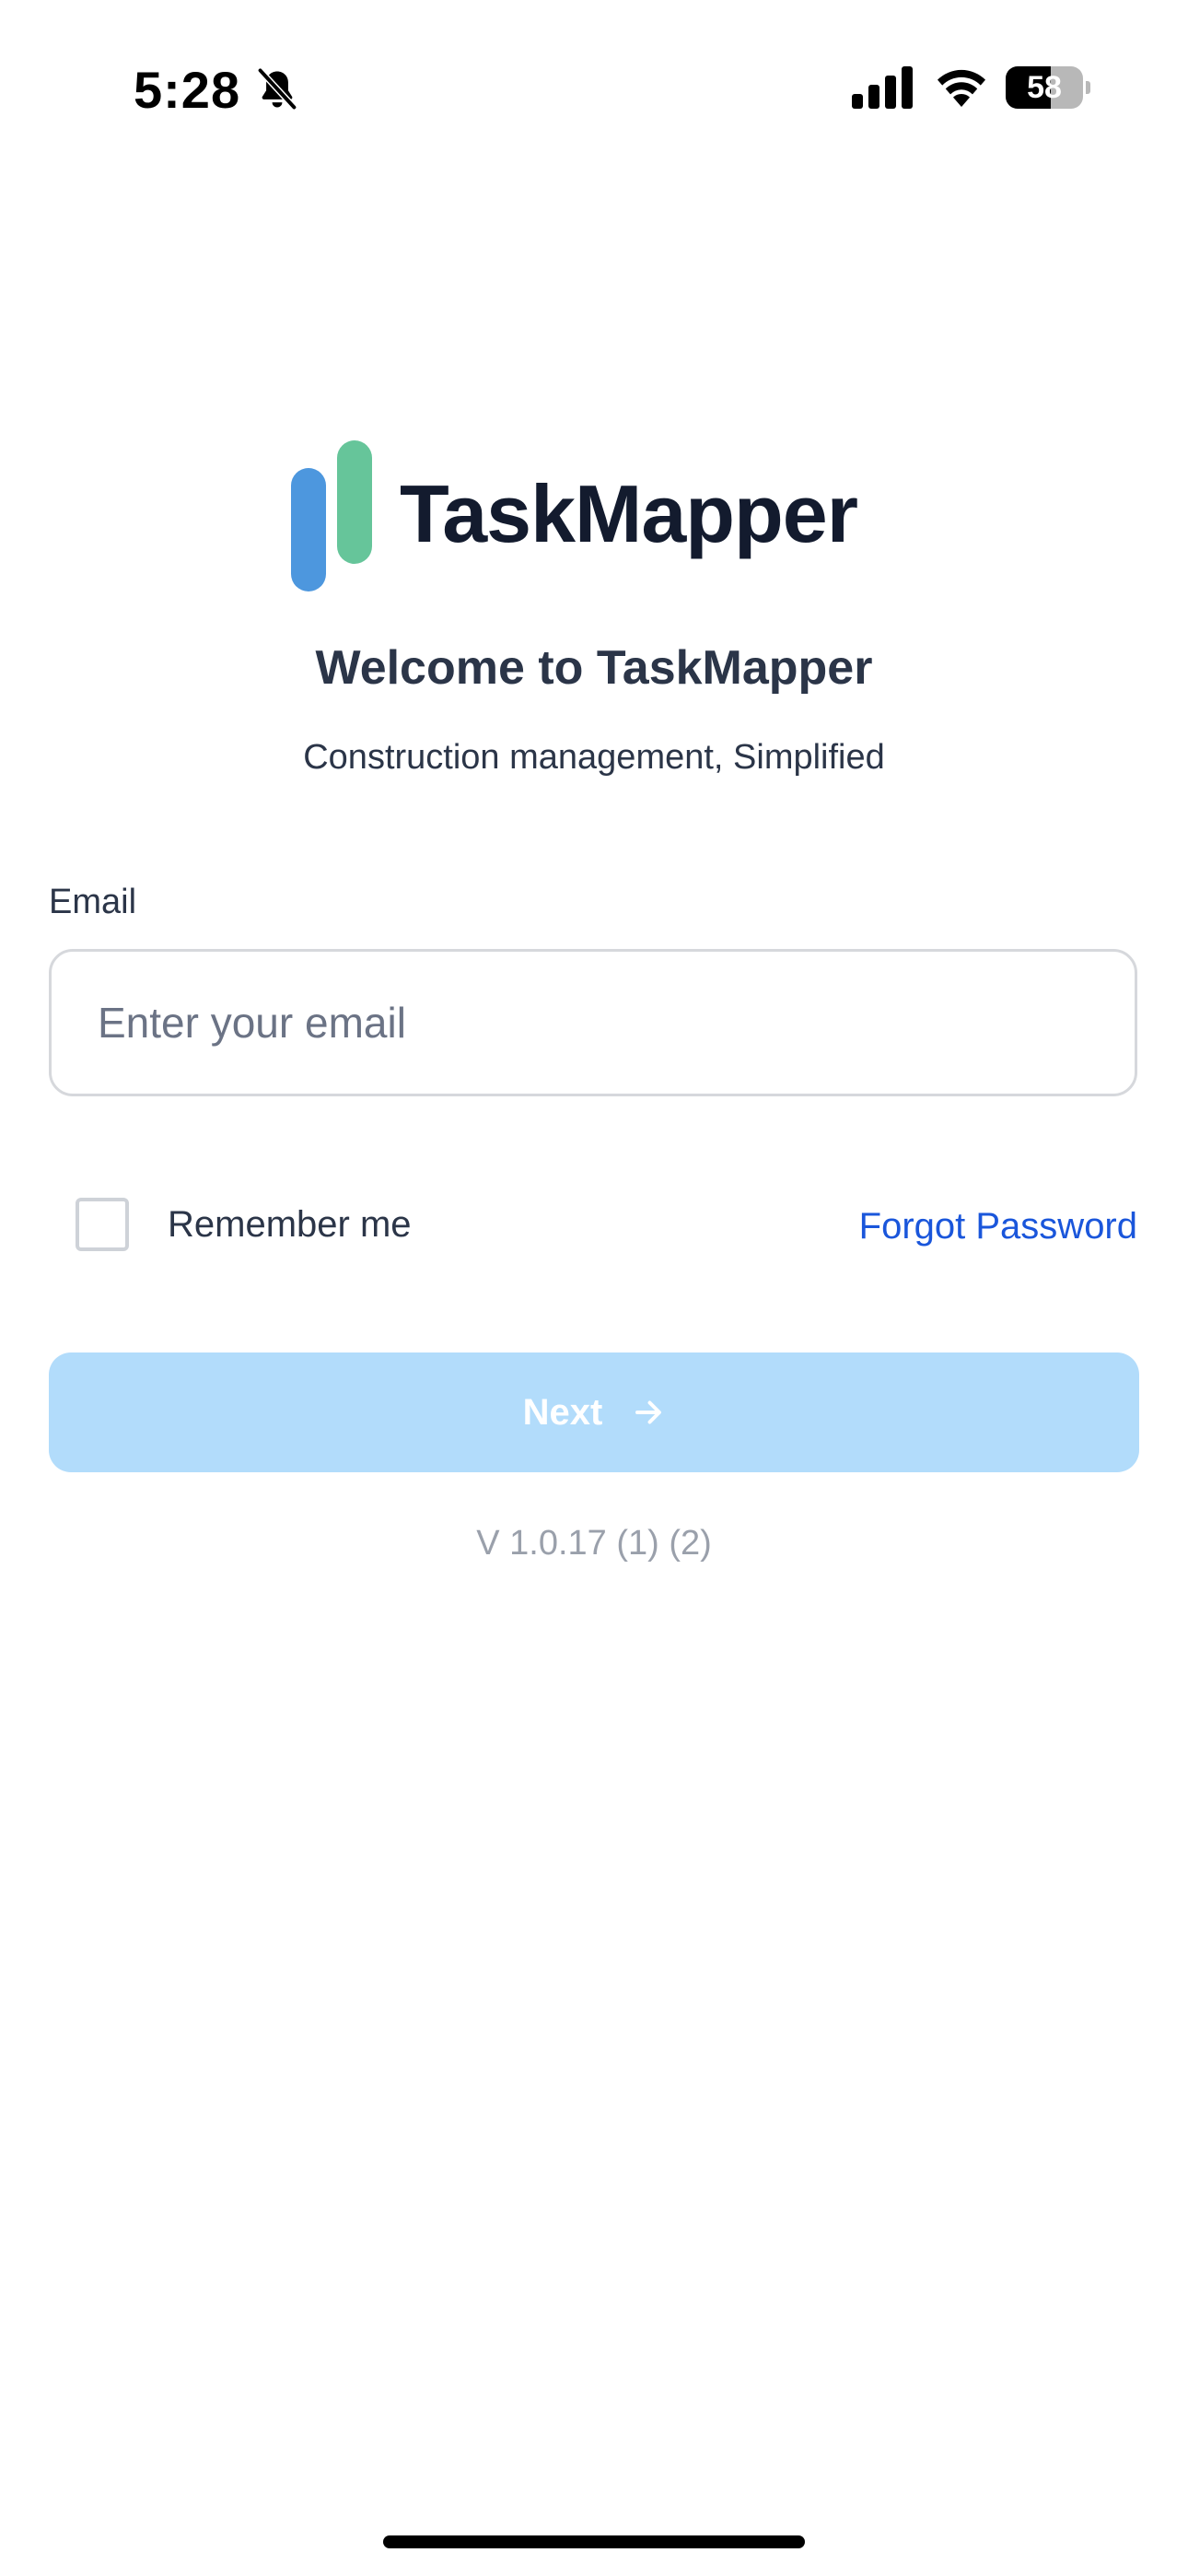 This screenshot has width=1188, height=2576. Describe the element at coordinates (998, 1226) in the screenshot. I see `forgot-password-link: Forgot Password` at that location.